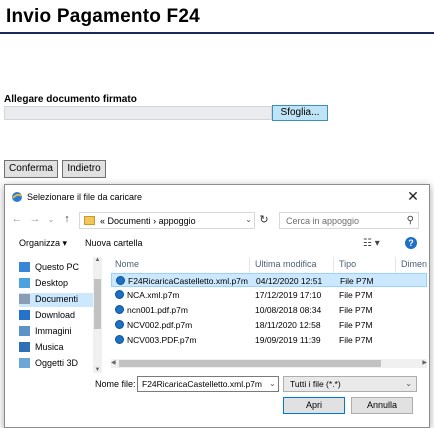 The image size is (434, 428). Describe the element at coordinates (24, 283) in the screenshot. I see `desktop-icon` at that location.